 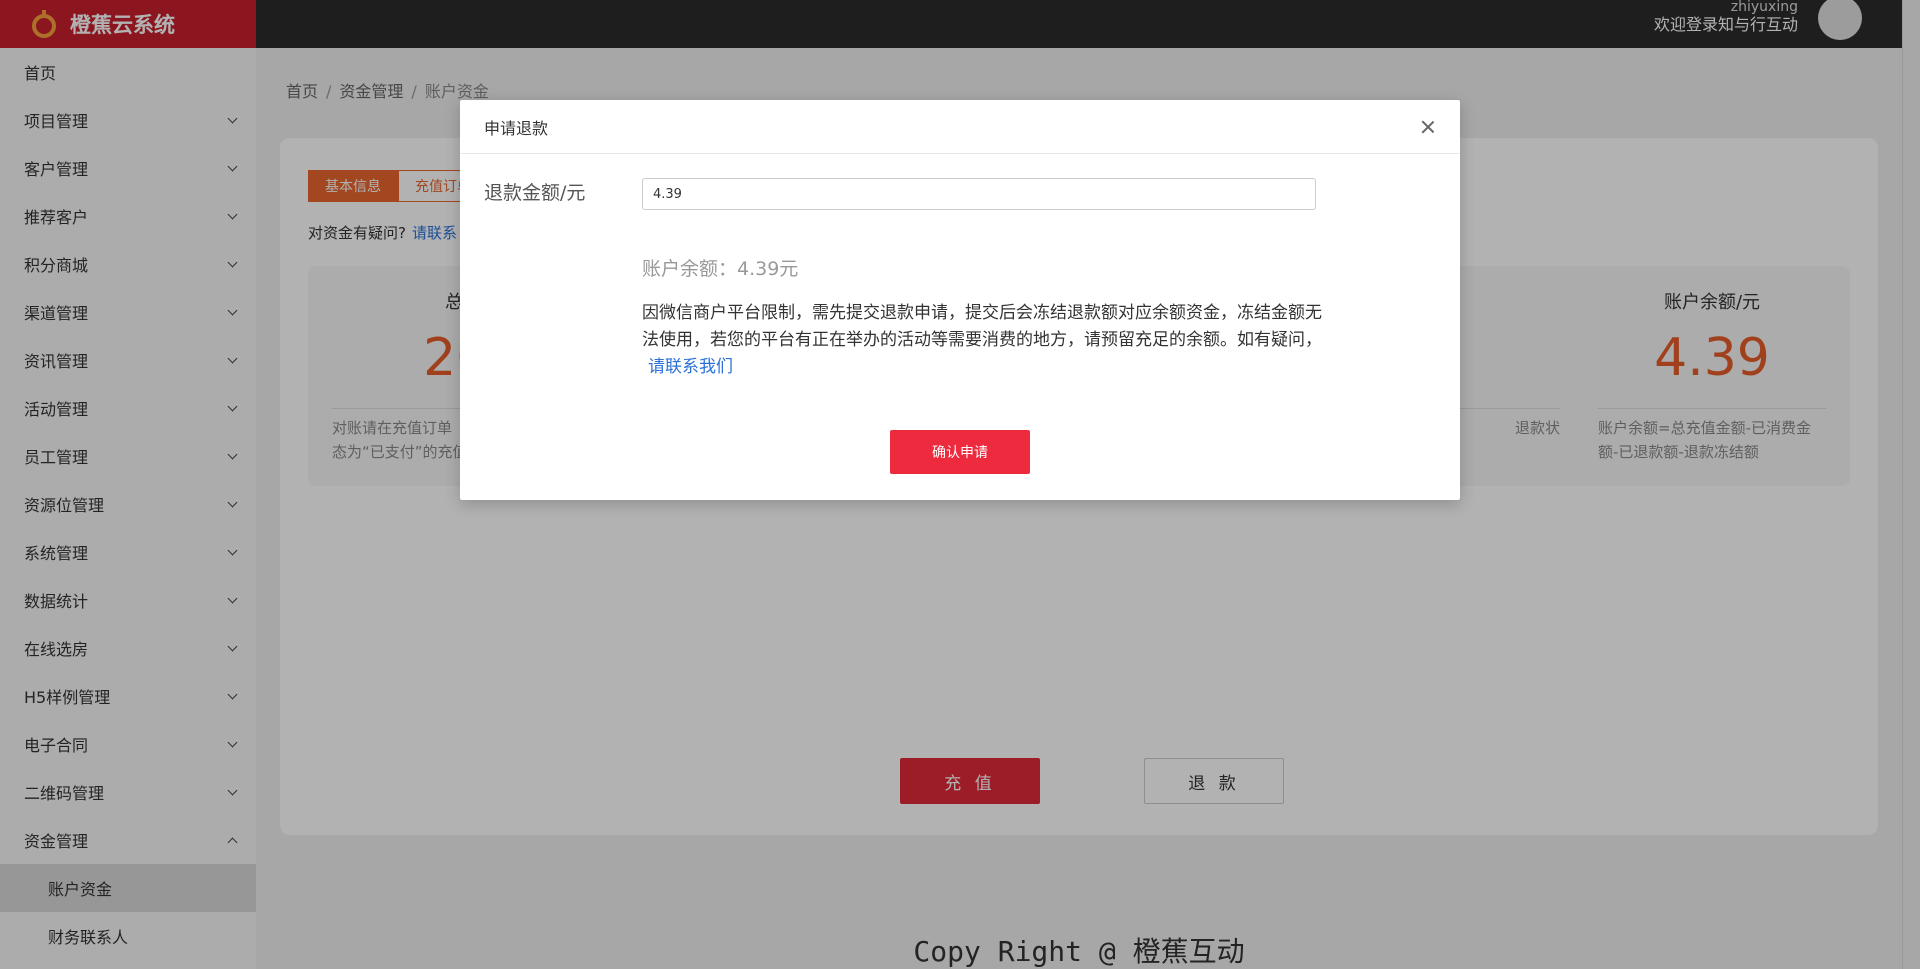 I want to click on balance-text: 账户余额：4.39元, so click(x=720, y=269).